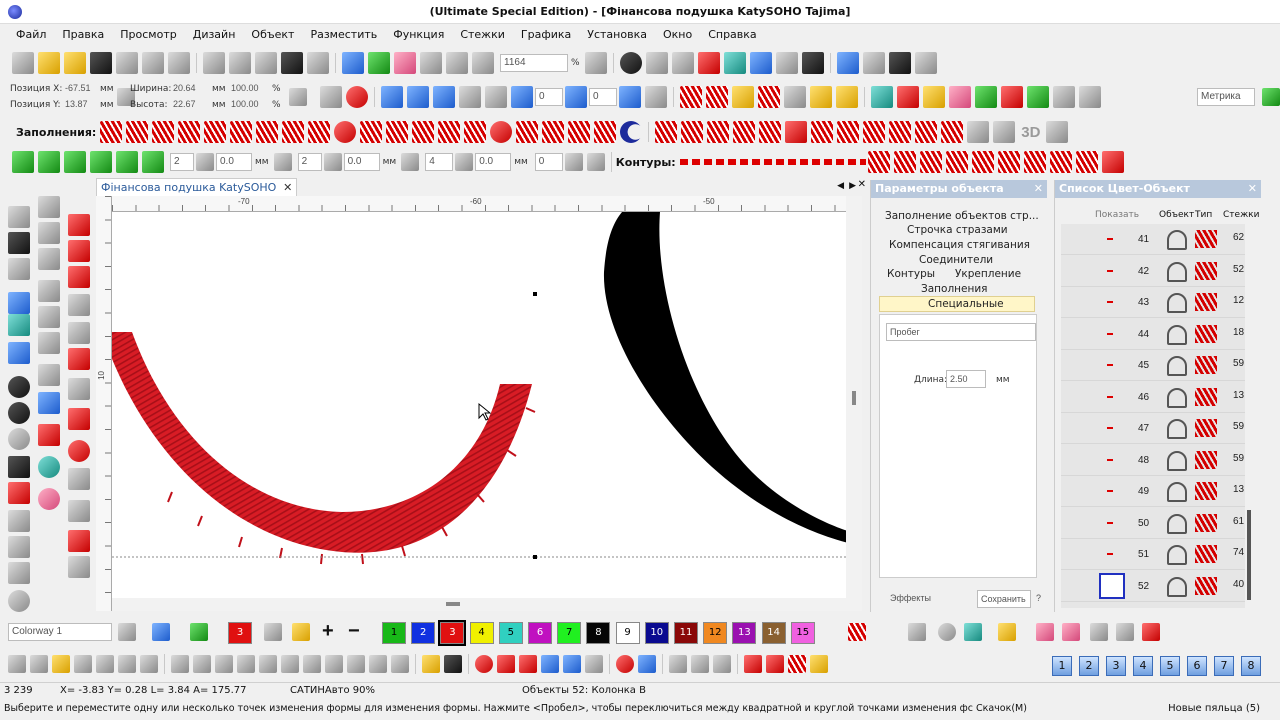 The height and width of the screenshot is (720, 1280). What do you see at coordinates (23, 162) in the screenshot?
I see `arrow-h-icon` at bounding box center [23, 162].